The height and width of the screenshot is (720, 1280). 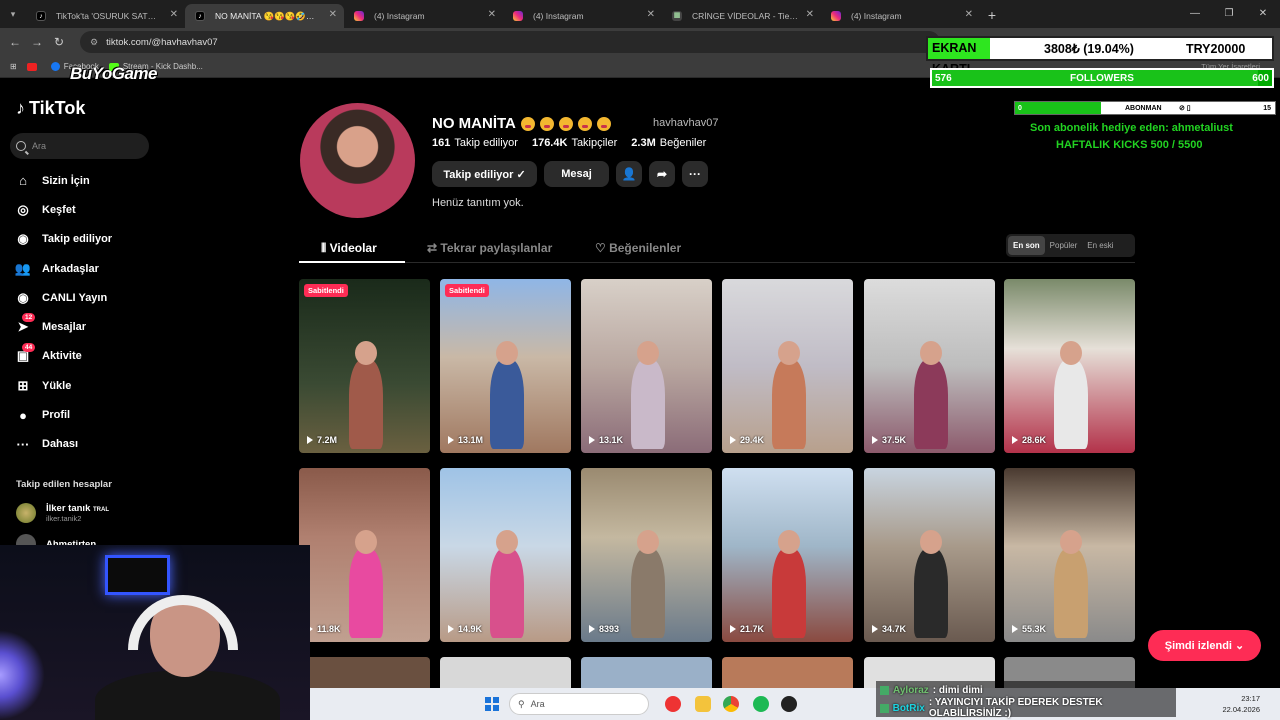 What do you see at coordinates (75, 297) in the screenshot?
I see `sidebar-item-label: CANLI Yayın` at bounding box center [75, 297].